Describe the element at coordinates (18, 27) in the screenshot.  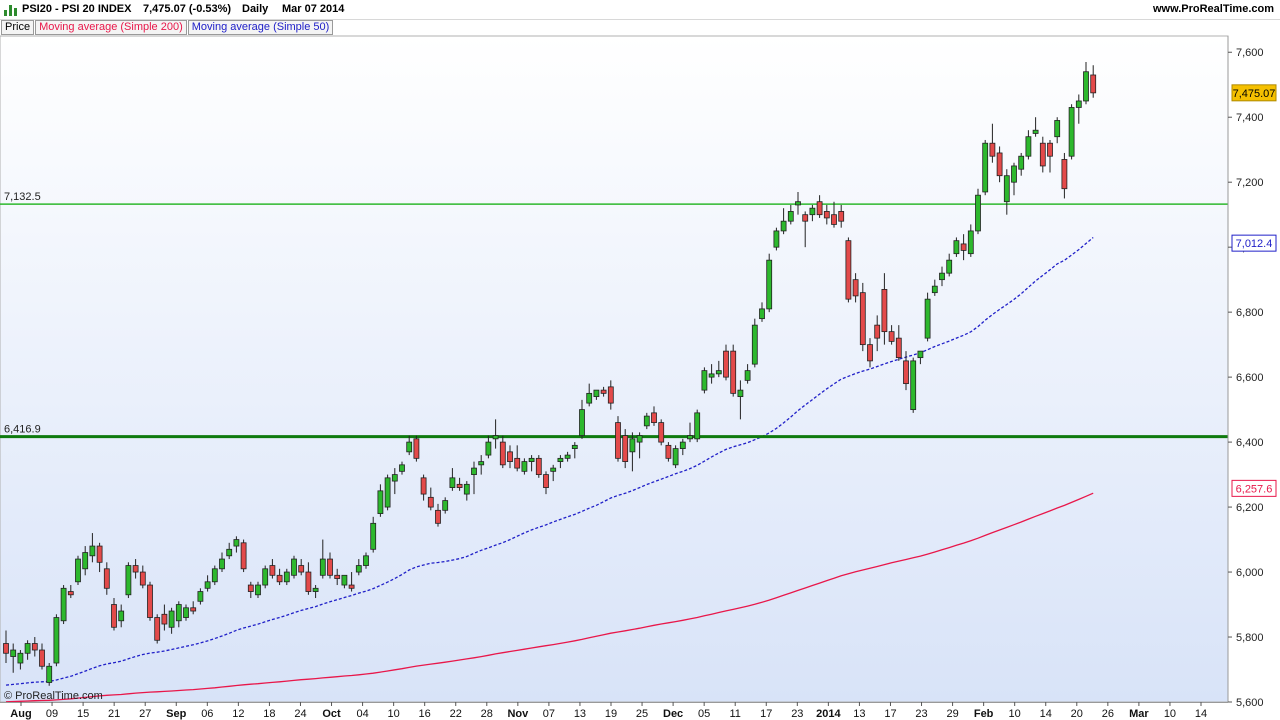
I see `legend-price: Price` at that location.